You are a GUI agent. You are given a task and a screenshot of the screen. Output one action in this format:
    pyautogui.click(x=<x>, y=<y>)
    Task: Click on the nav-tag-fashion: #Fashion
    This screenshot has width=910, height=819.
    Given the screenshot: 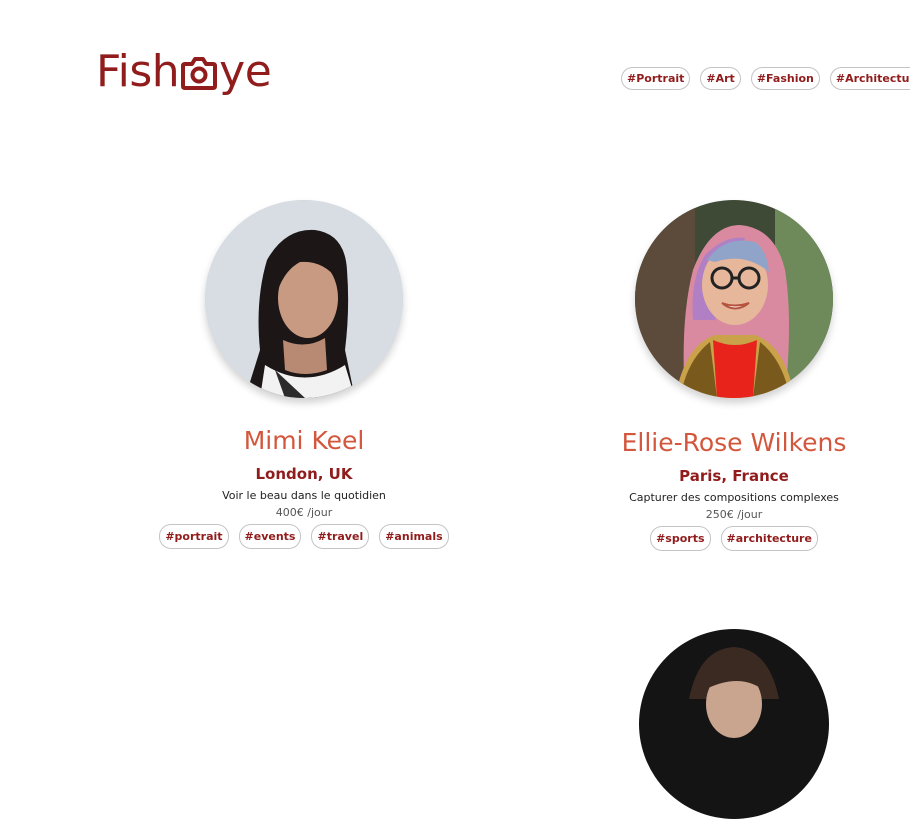 What is the action you would take?
    pyautogui.click(x=785, y=78)
    